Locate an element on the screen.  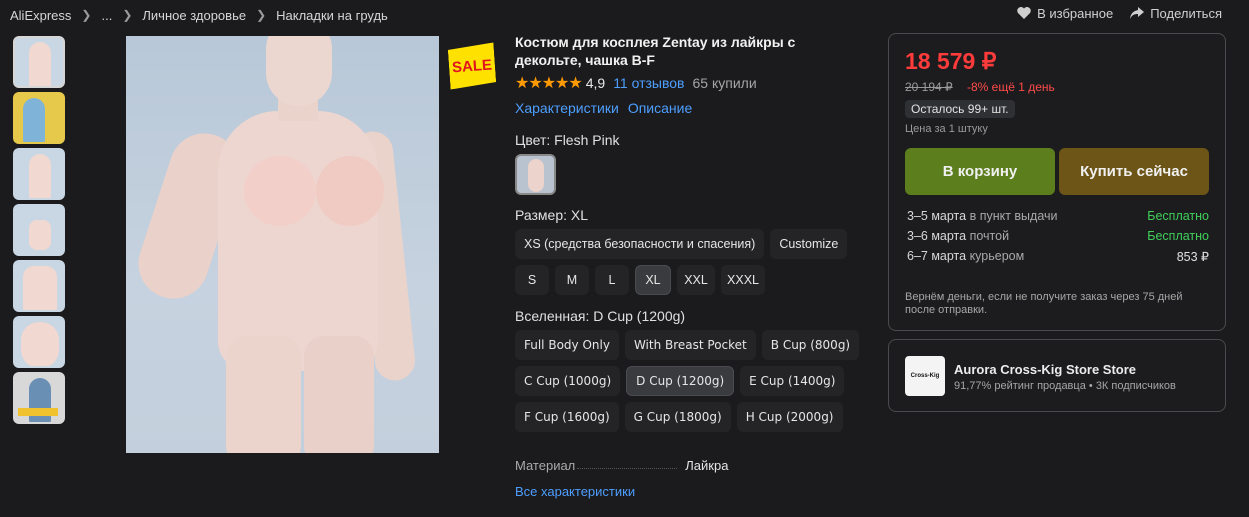
shipping-method: в пункт выдачи is located at coordinates (1013, 216).